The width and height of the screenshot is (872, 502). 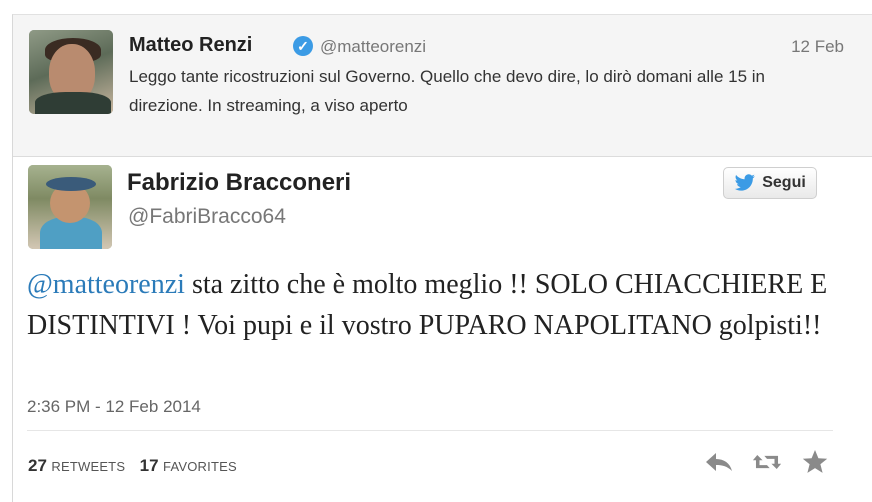 What do you see at coordinates (303, 46) in the screenshot?
I see `verified-badge-icon: ✓` at bounding box center [303, 46].